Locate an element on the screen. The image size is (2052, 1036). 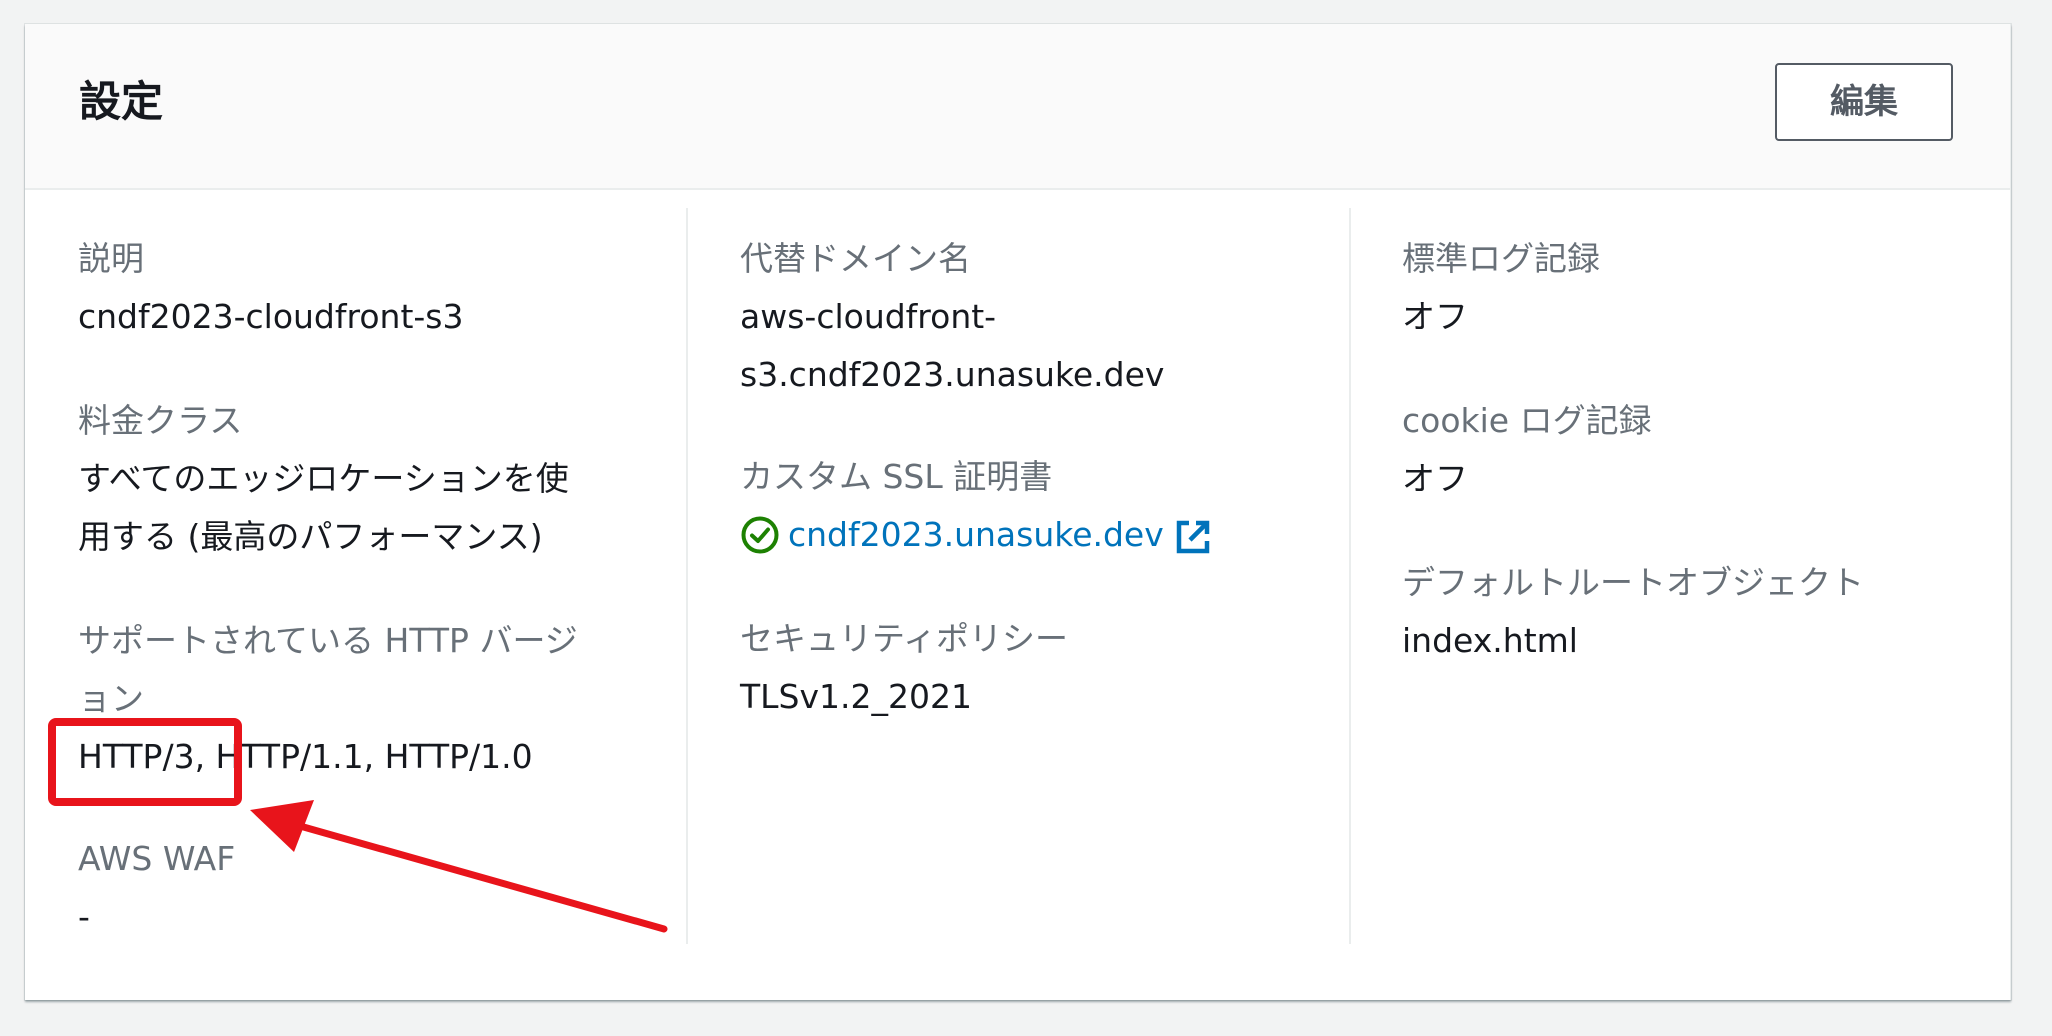
alt-domain-label: 代替ドメイン名 is located at coordinates (855, 258).